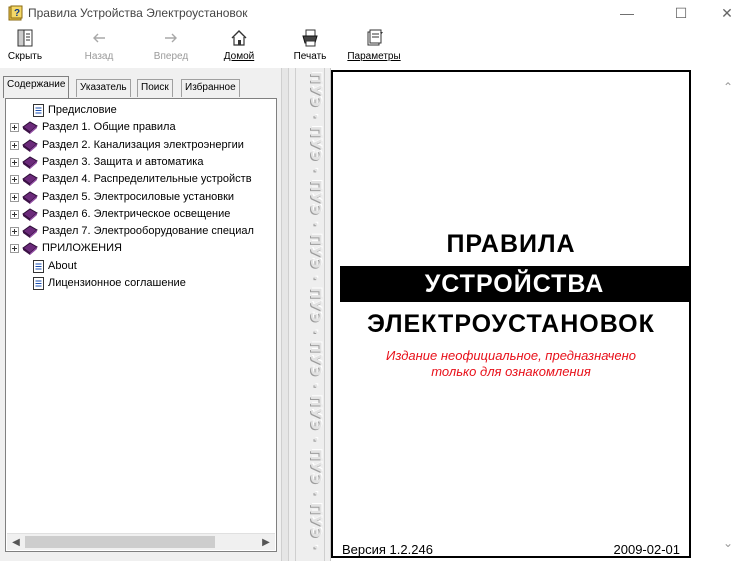 This screenshot has width=750, height=561. Describe the element at coordinates (171, 56) in the screenshot. I see `forward-label: Вперед` at that location.